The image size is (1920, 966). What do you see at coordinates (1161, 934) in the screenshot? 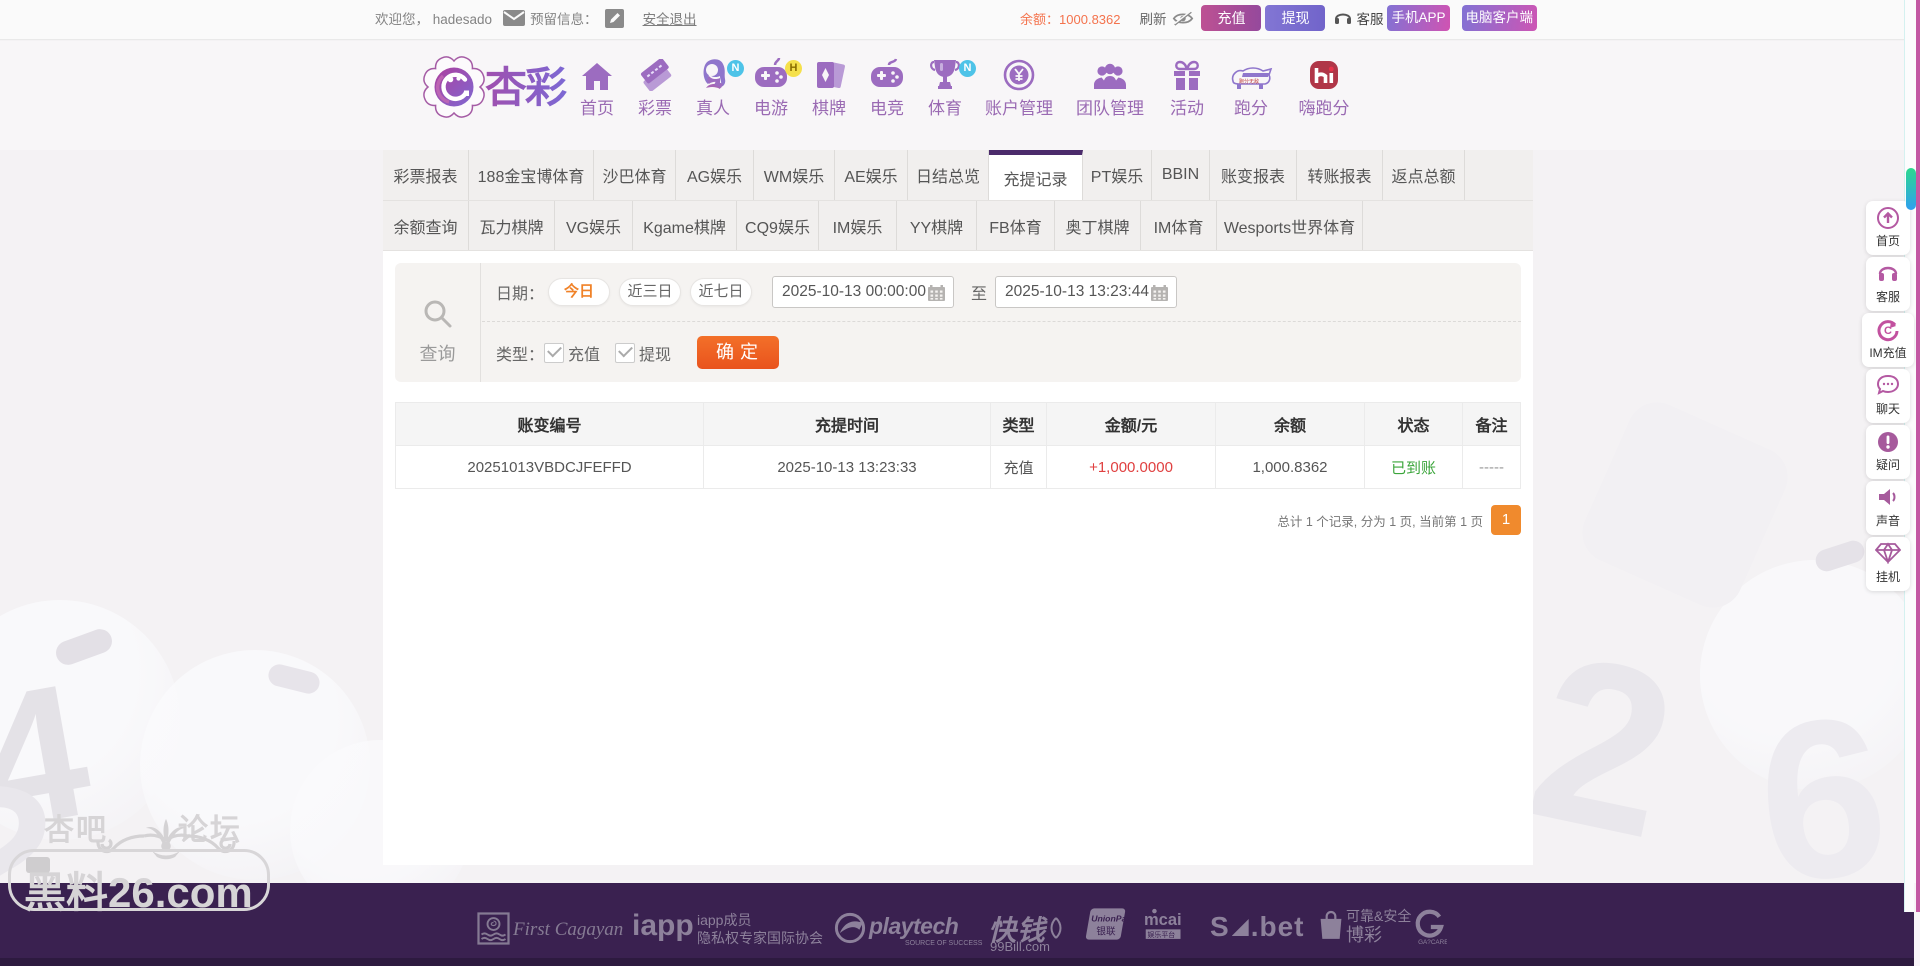
I see `svg-text: 娱乐平台` at bounding box center [1161, 934].